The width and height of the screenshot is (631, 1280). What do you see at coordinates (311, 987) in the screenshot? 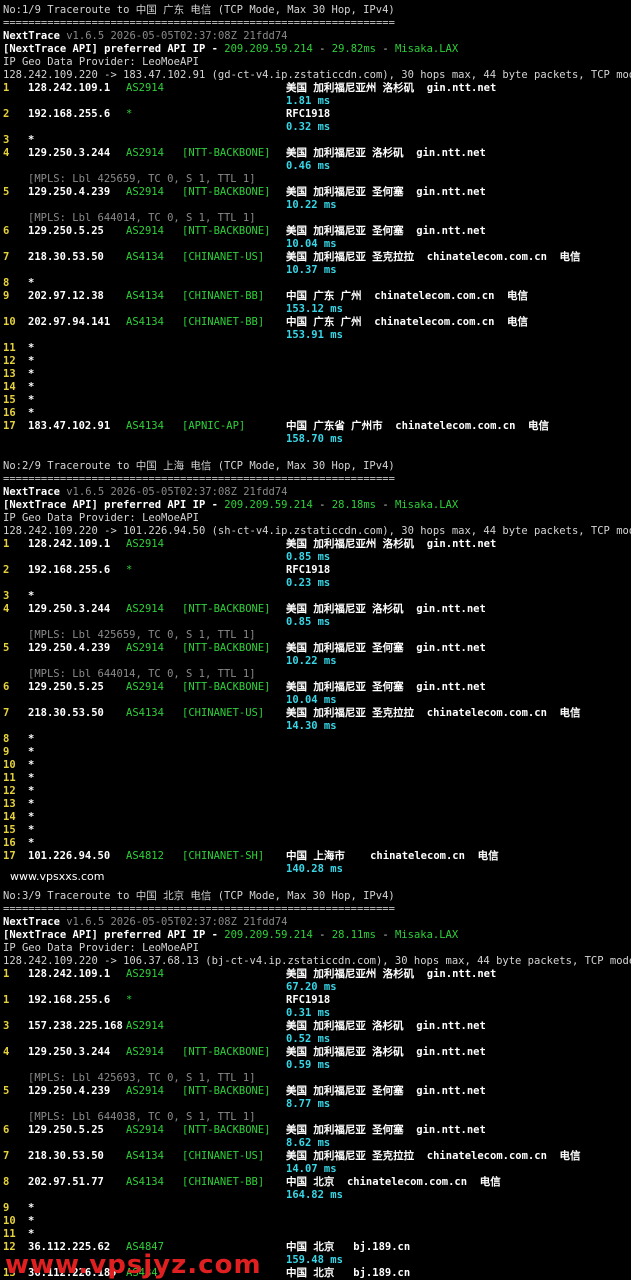
I see `hop-rtt: 67.20 ms` at bounding box center [311, 987].